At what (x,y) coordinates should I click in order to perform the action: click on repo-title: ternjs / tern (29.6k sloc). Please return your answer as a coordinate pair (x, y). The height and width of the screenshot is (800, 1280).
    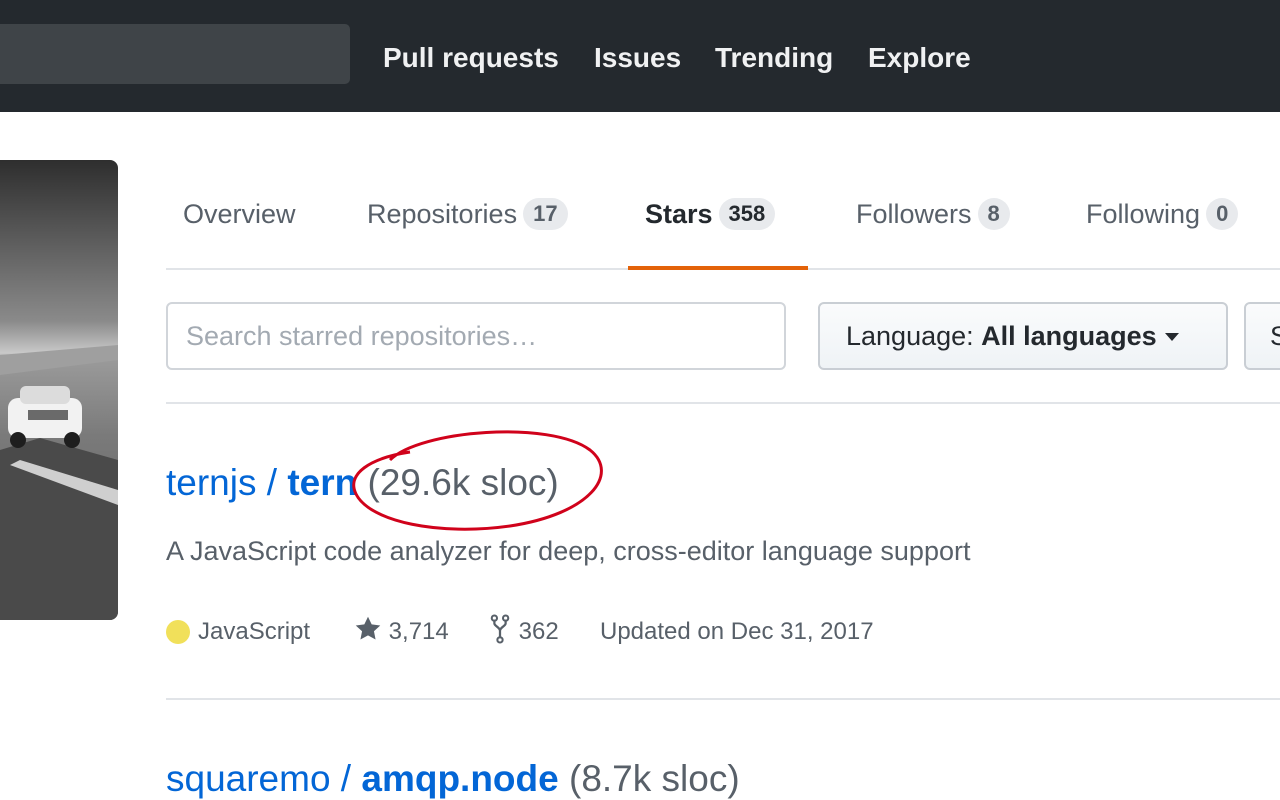
    Looking at the image, I should click on (362, 483).